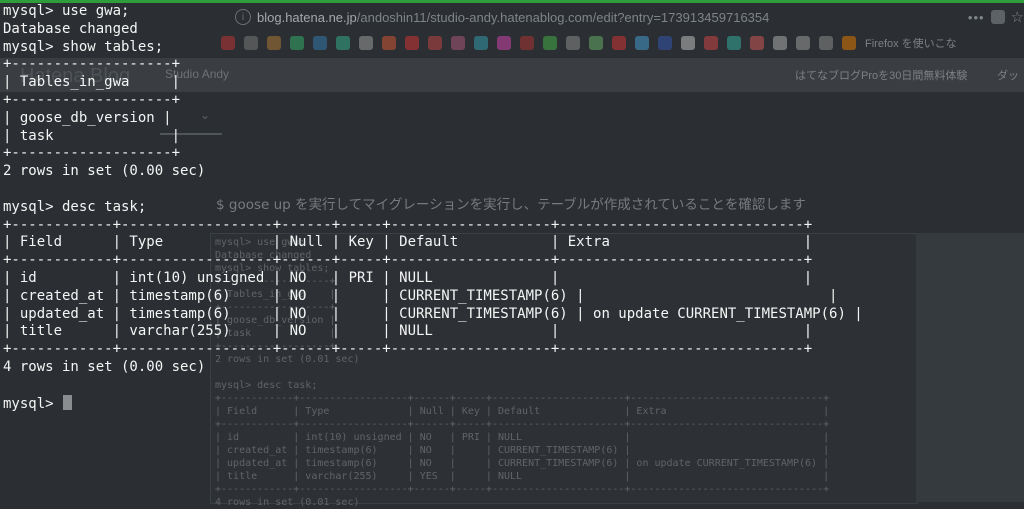 The height and width of the screenshot is (509, 1024). What do you see at coordinates (970, 367) in the screenshot?
I see `editor-side-panel` at bounding box center [970, 367].